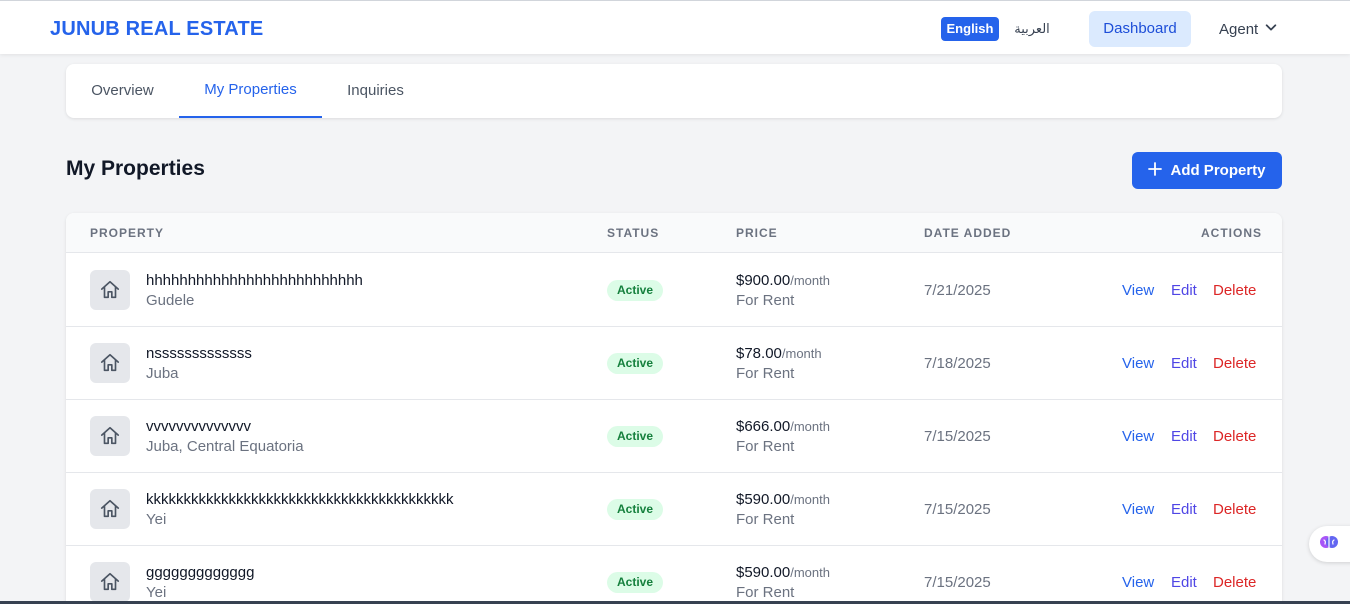  I want to click on page-title: My Properties, so click(135, 168).